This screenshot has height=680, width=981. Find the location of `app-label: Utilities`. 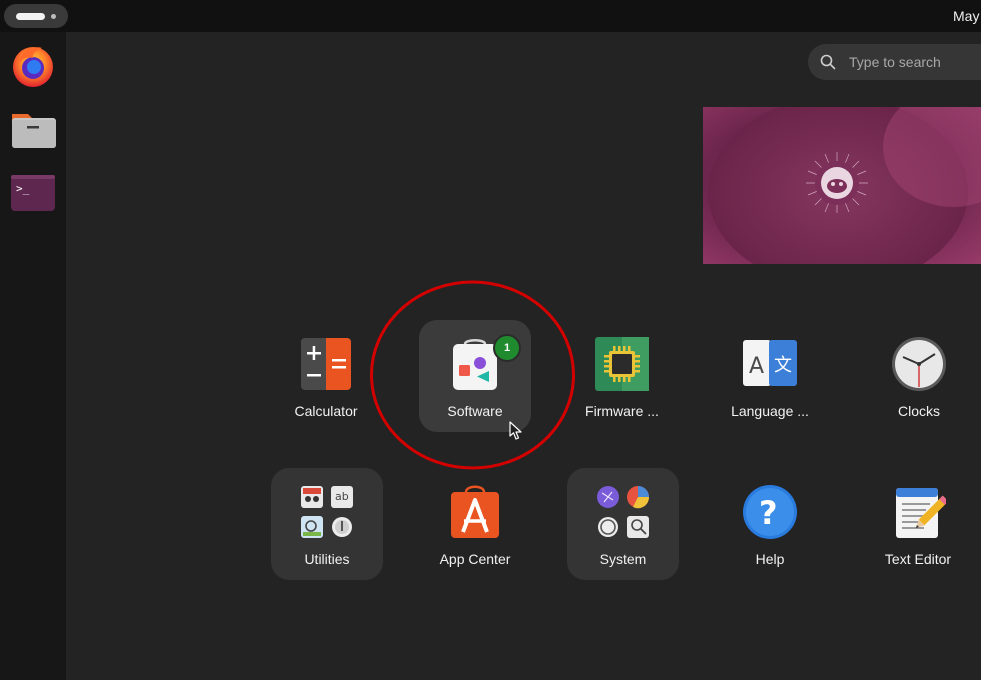

app-label: Utilities is located at coordinates (327, 559).